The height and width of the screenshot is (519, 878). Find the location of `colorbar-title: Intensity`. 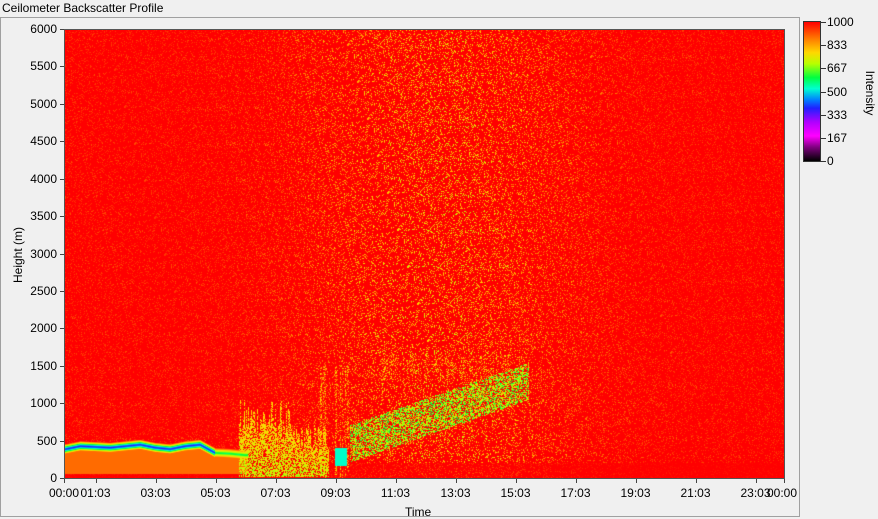

colorbar-title: Intensity is located at coordinates (870, 93).